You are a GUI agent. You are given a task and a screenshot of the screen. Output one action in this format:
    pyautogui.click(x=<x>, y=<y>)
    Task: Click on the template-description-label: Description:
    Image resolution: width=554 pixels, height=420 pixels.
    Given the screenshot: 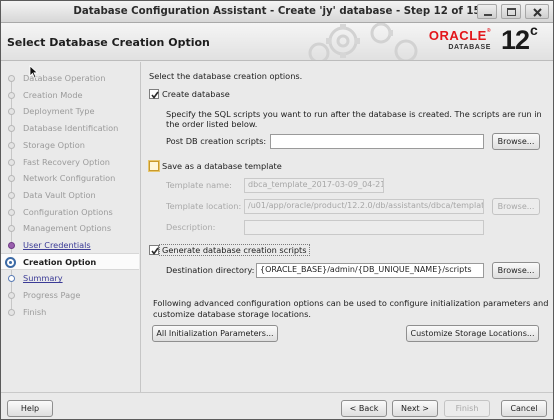 What is the action you would take?
    pyautogui.click(x=191, y=227)
    